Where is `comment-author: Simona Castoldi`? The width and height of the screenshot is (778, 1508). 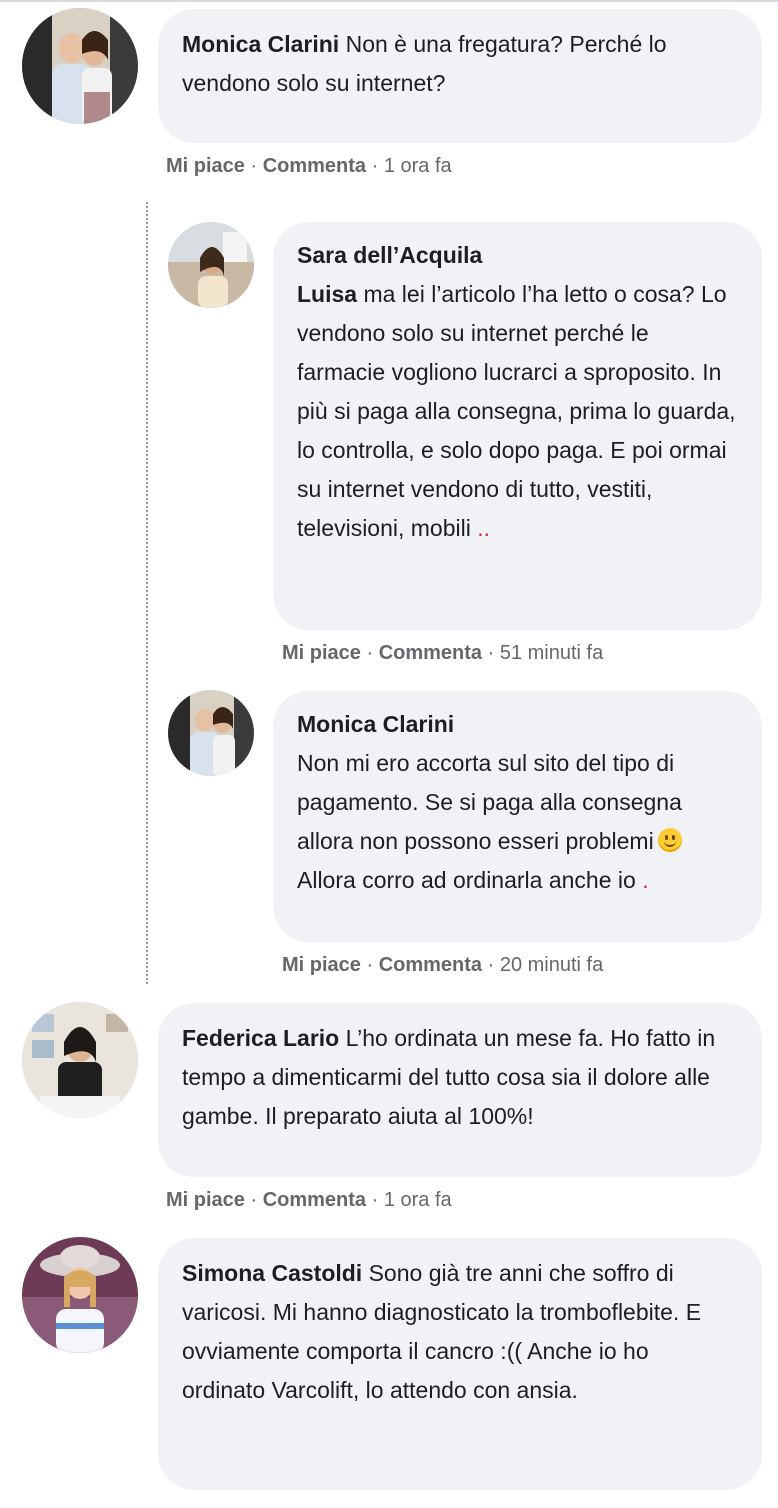 comment-author: Simona Castoldi is located at coordinates (272, 1273).